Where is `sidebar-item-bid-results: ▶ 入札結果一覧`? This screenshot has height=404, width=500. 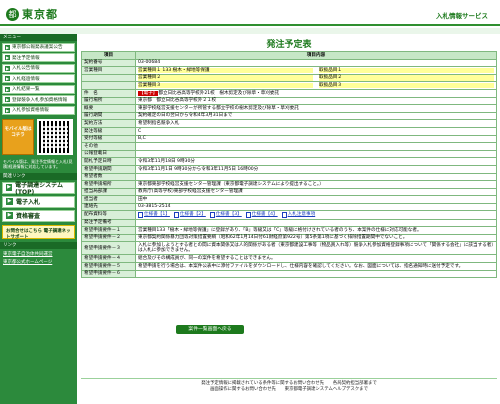 sidebar-item-bid-results: ▶ 入札結果一覧 is located at coordinates (38, 89).